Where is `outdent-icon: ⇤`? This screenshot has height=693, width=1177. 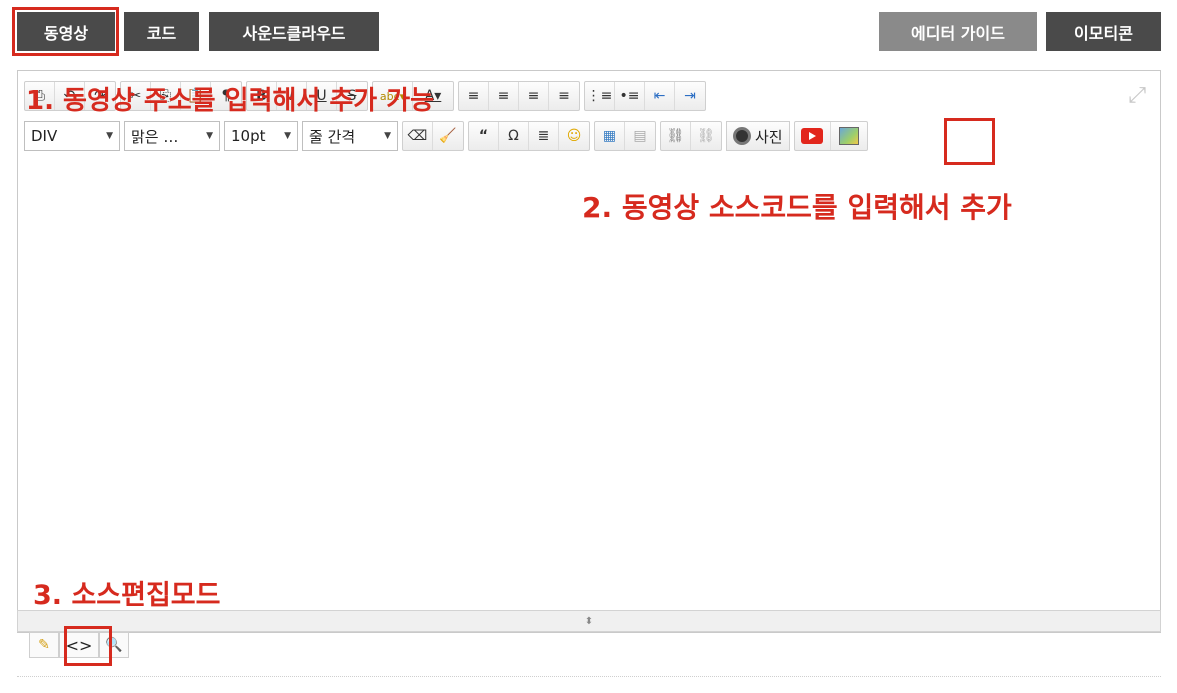
outdent-icon: ⇤ is located at coordinates (660, 96).